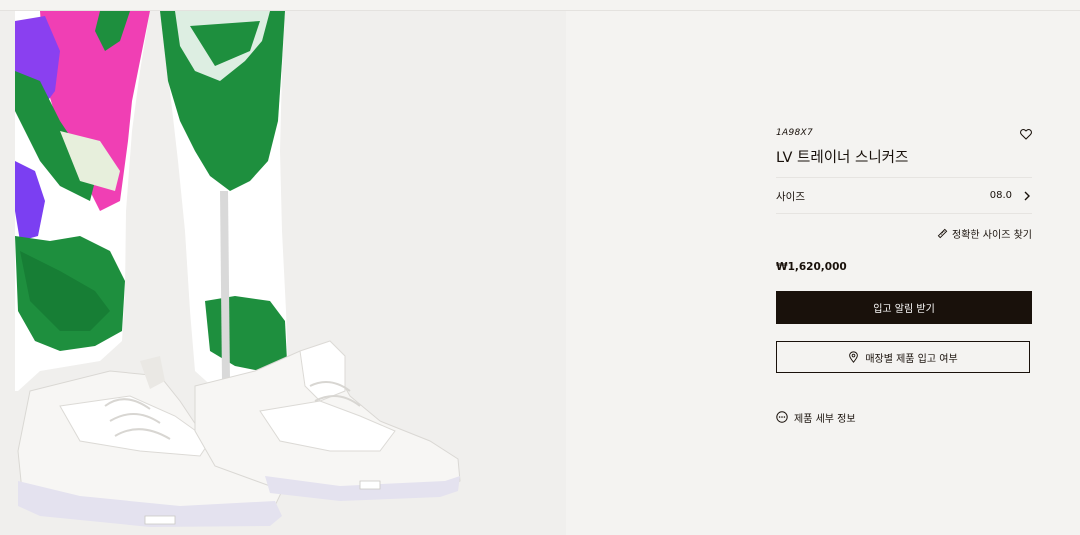 This screenshot has height=535, width=1080. I want to click on wishlist-button, so click(1026, 133).